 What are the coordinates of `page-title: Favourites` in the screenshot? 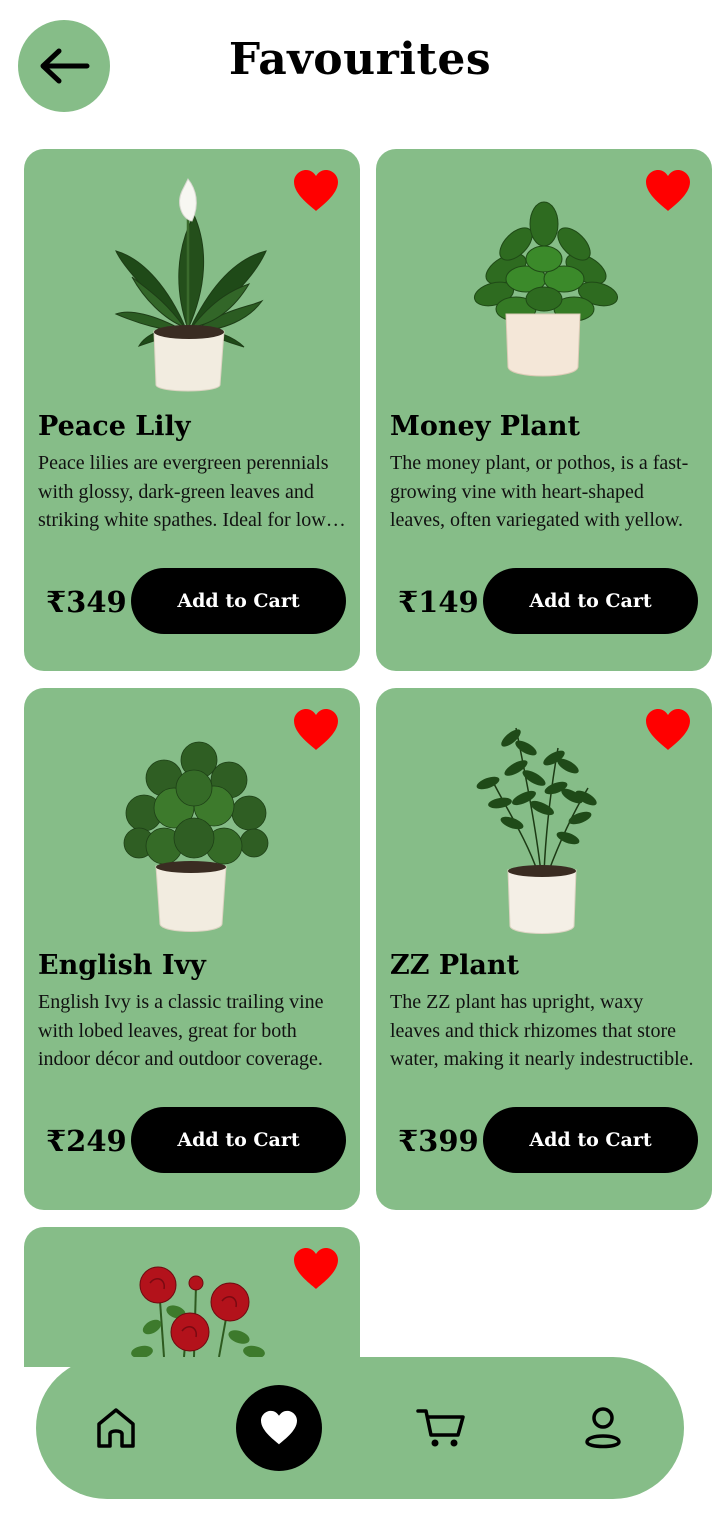 It's located at (360, 59).